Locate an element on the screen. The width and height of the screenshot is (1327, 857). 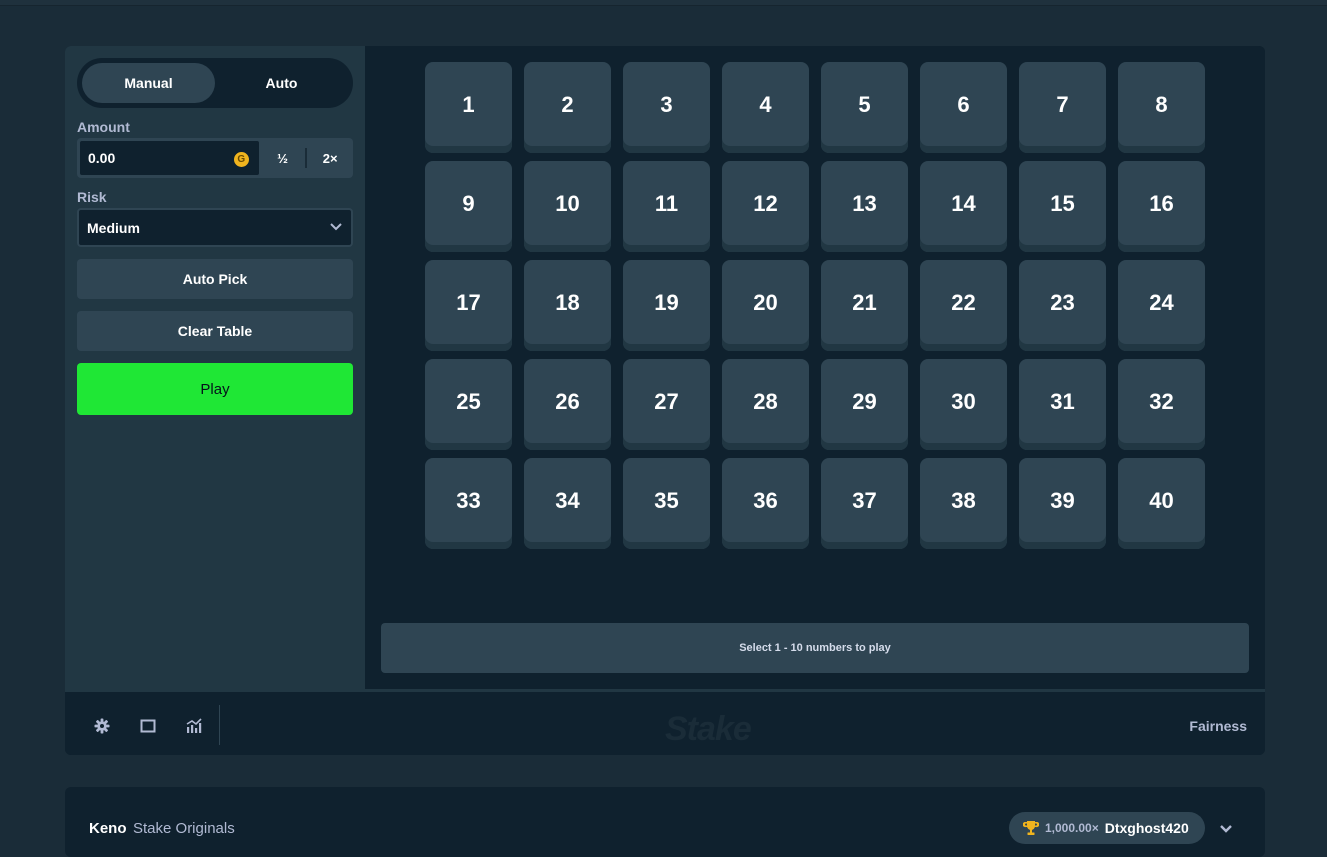
amount-row: G ½ 2× is located at coordinates (215, 158).